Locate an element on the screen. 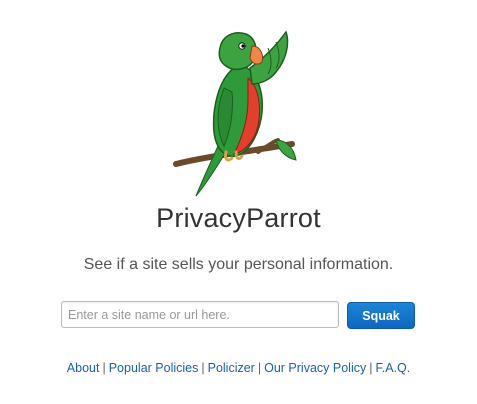  site-search-input is located at coordinates (200, 314).